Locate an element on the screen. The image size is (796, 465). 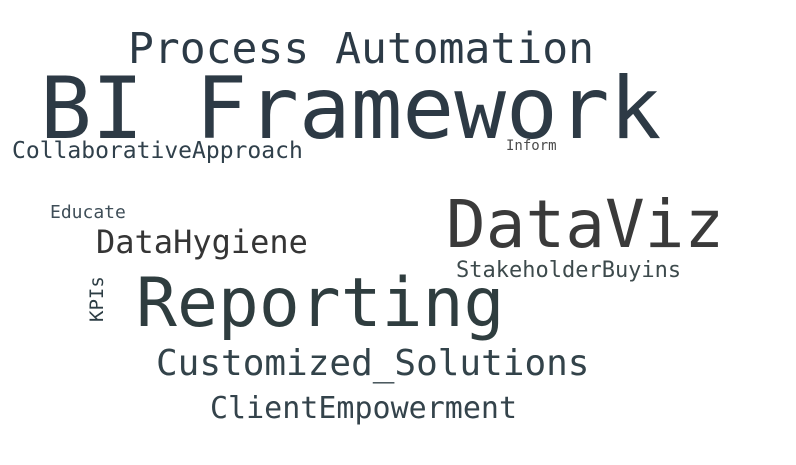
word-client-empowerment: ClientEmpowerment is located at coordinates (364, 408).